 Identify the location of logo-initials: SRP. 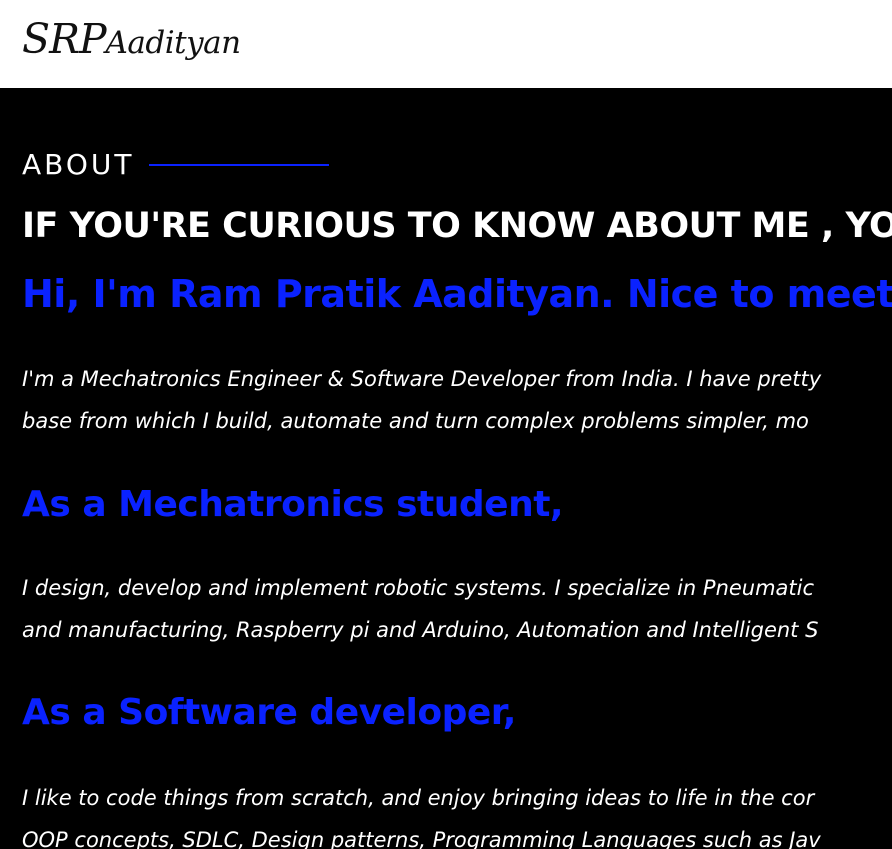
(64, 39).